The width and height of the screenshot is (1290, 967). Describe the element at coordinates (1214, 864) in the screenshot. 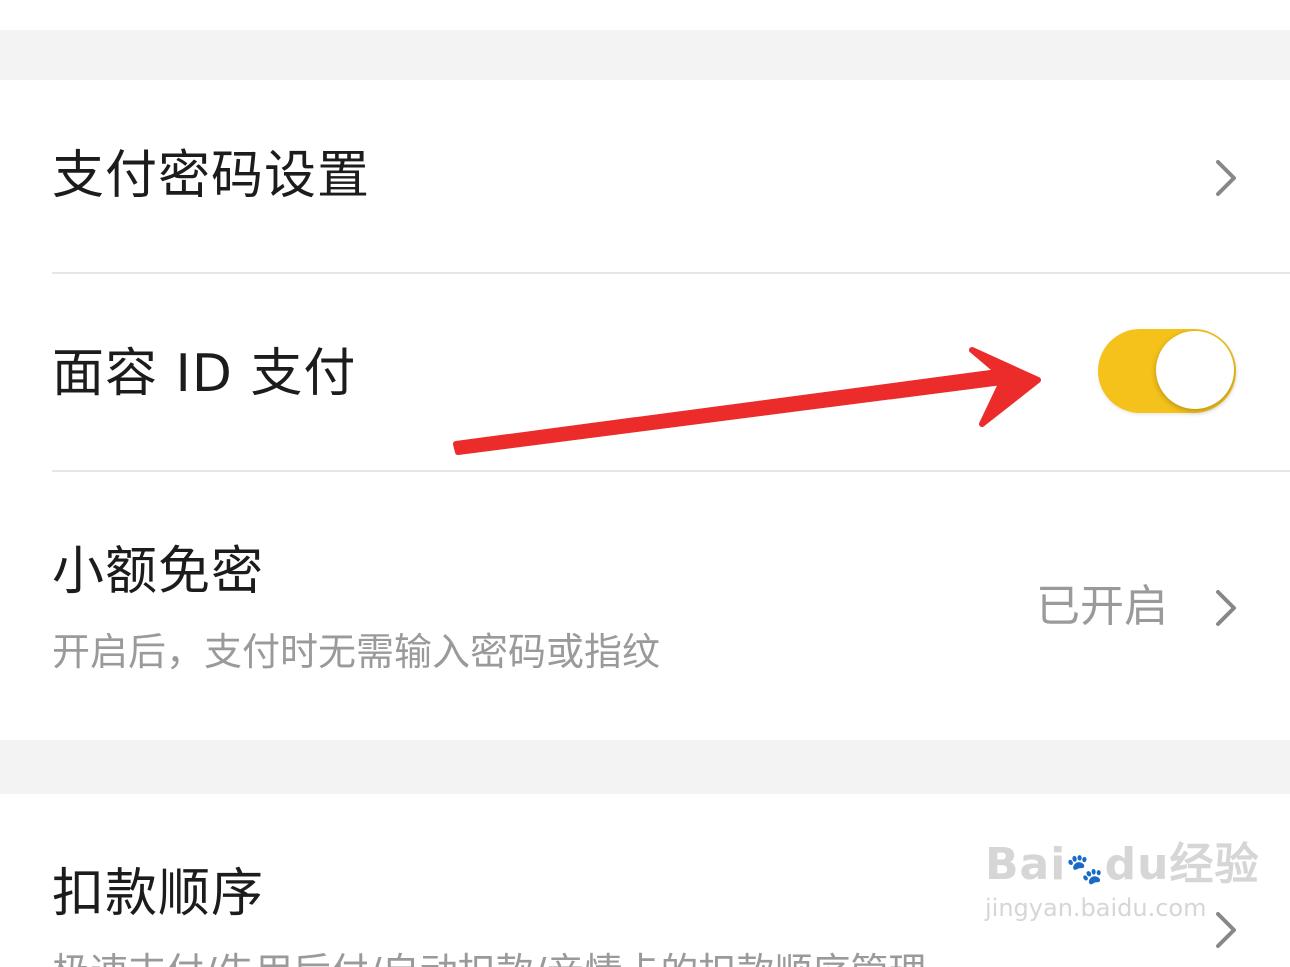

I see `watermark-cn: 经验` at that location.